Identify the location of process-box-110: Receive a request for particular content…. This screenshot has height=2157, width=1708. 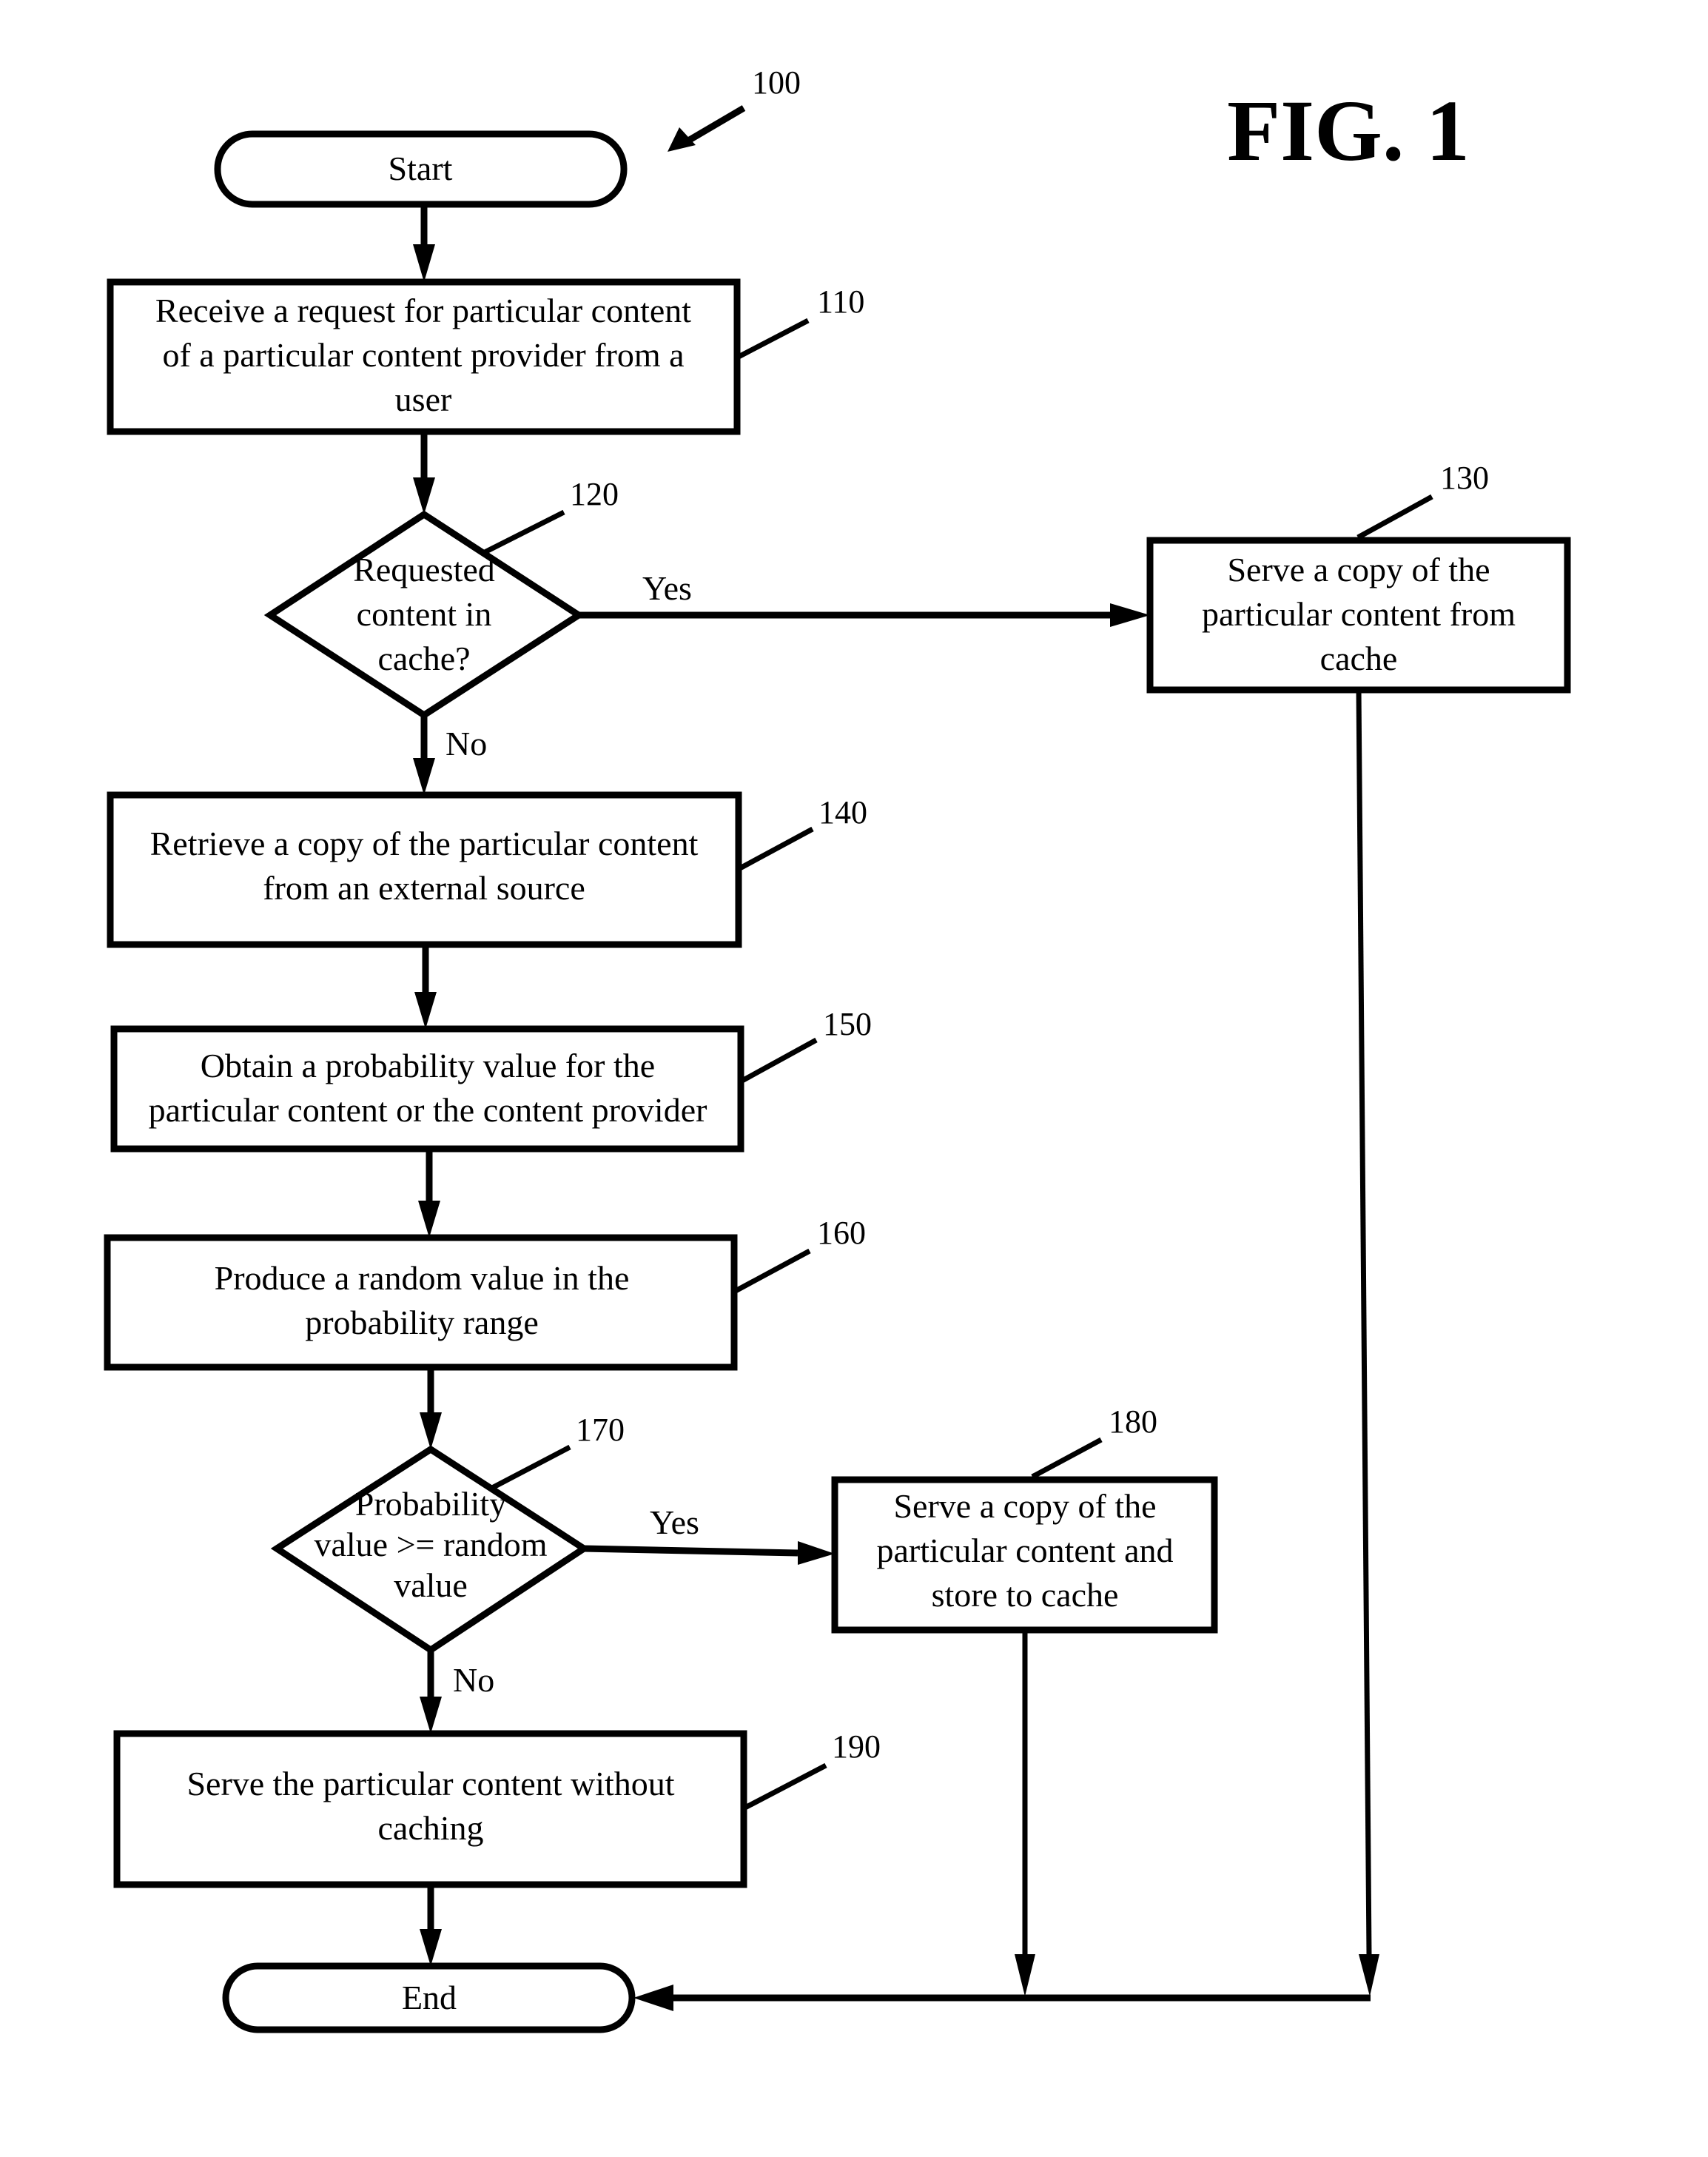
(424, 357).